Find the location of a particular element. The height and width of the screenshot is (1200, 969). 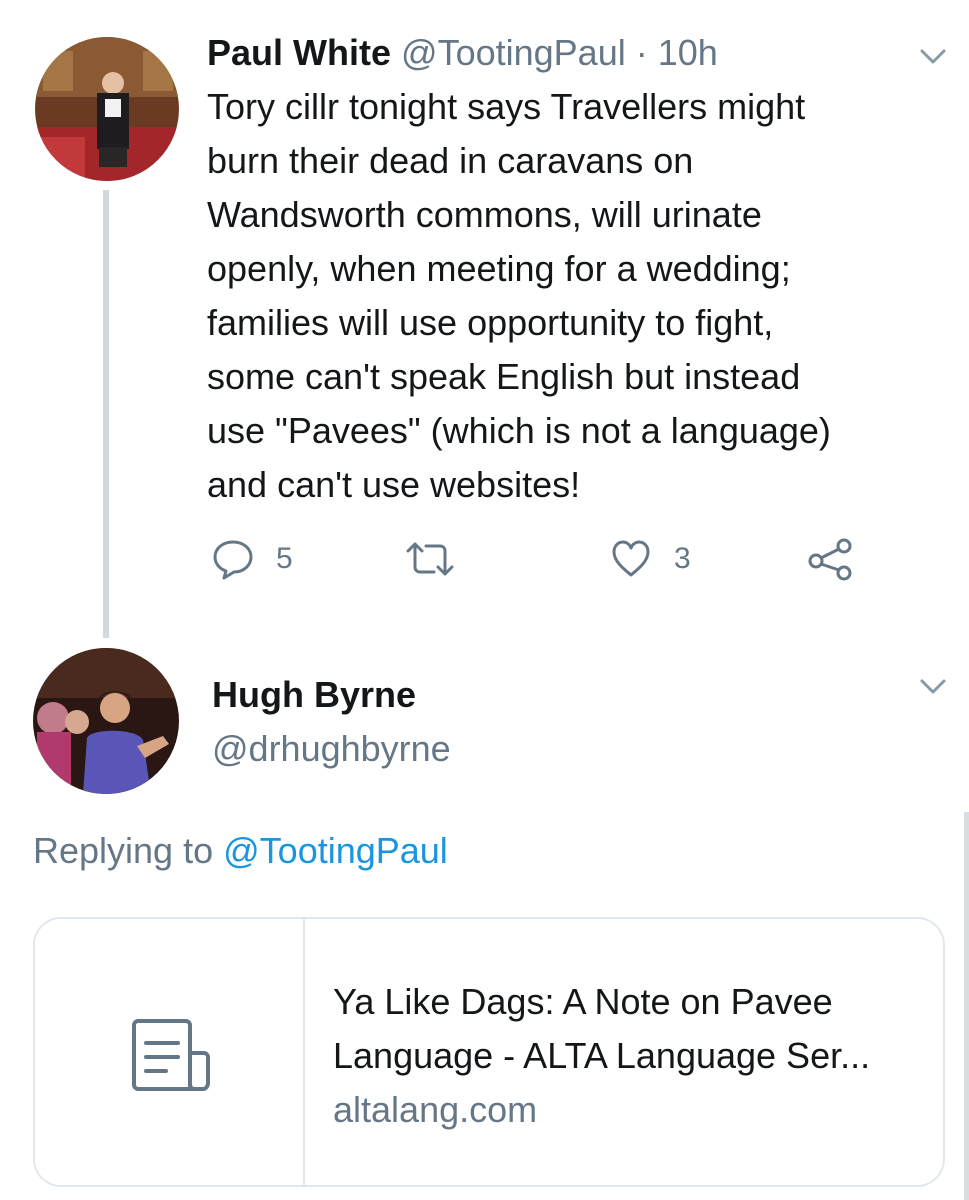

author-name: Paul White is located at coordinates (299, 52).